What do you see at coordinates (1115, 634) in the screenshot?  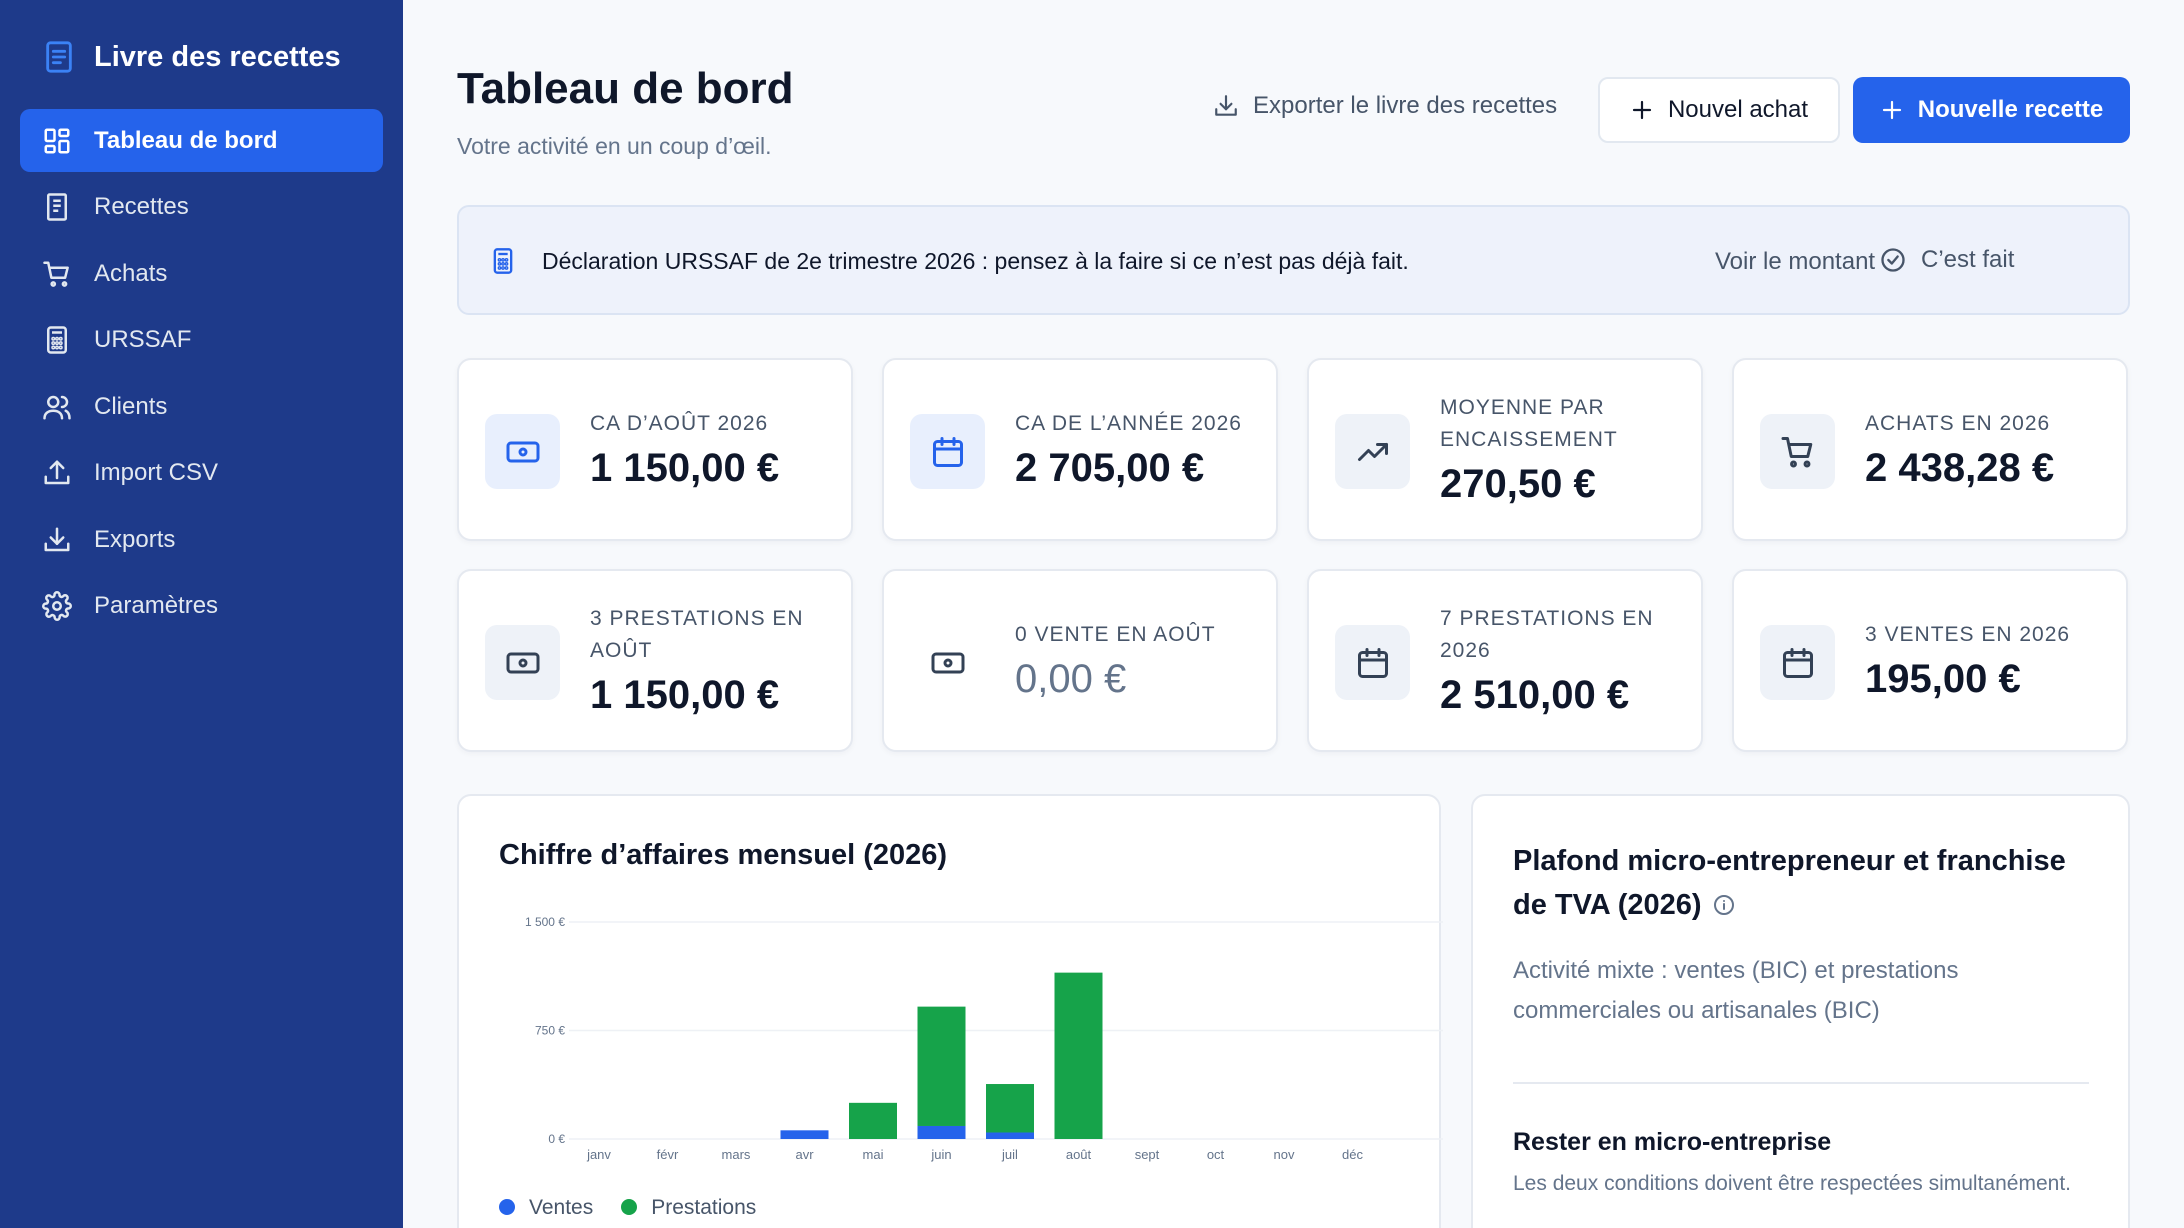 I see `card-label: 0 vente en août` at bounding box center [1115, 634].